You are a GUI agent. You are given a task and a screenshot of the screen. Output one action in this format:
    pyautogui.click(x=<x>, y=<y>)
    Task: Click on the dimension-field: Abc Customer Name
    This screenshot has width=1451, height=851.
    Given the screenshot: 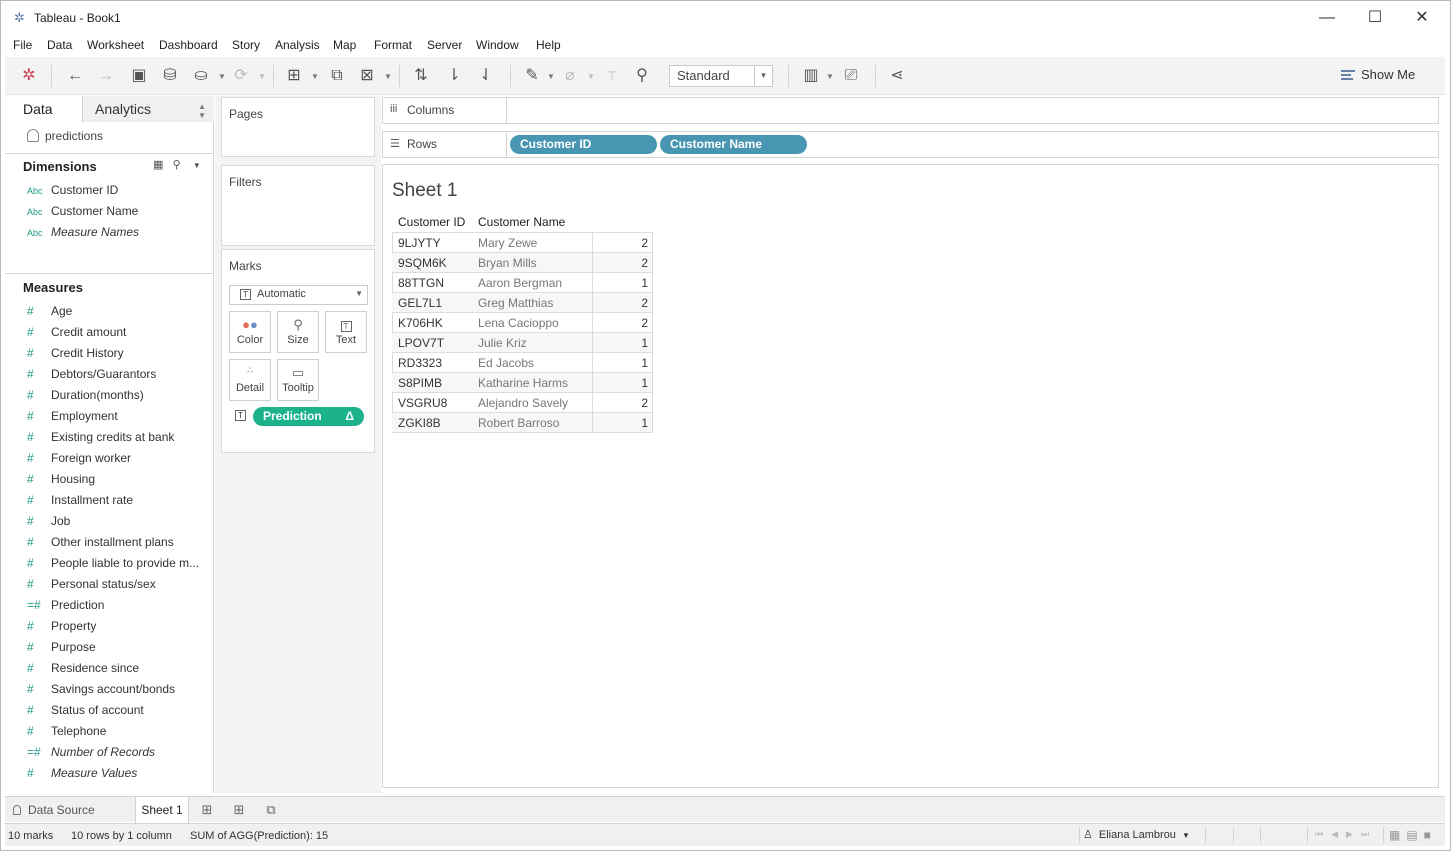 What is the action you would take?
    pyautogui.click(x=82, y=213)
    